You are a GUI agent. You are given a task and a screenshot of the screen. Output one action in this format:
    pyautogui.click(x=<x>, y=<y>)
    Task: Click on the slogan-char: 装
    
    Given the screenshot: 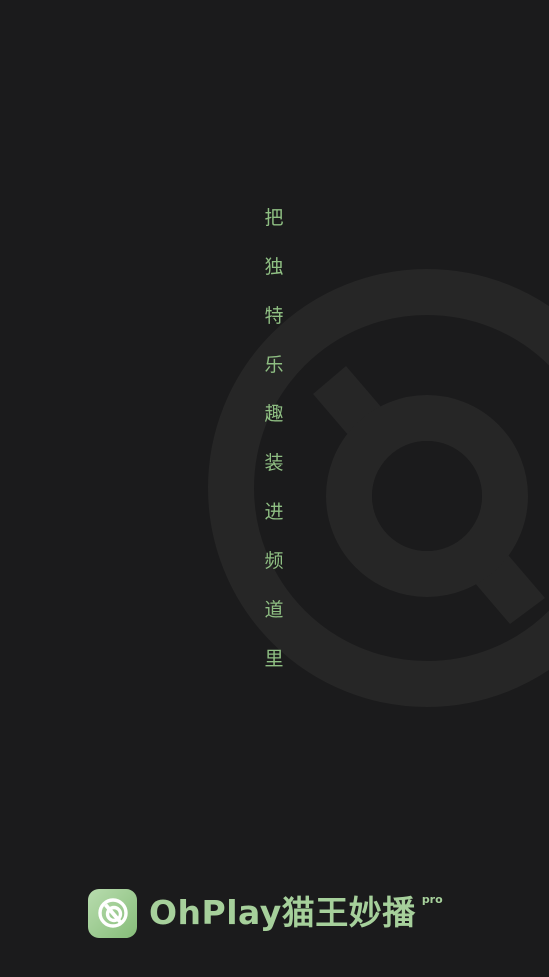 What is the action you would take?
    pyautogui.click(x=274, y=463)
    